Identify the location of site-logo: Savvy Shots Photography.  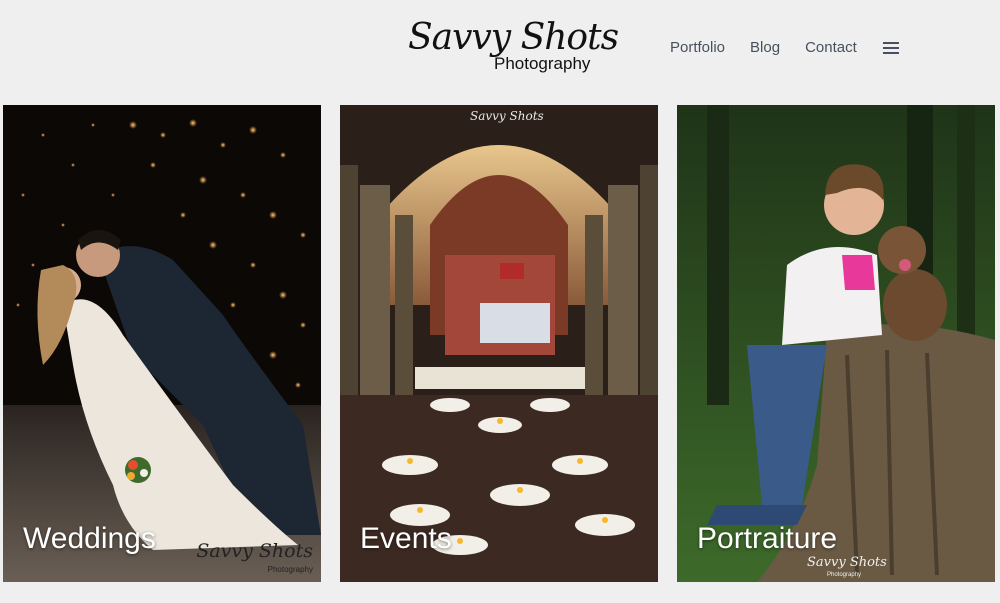
(513, 48).